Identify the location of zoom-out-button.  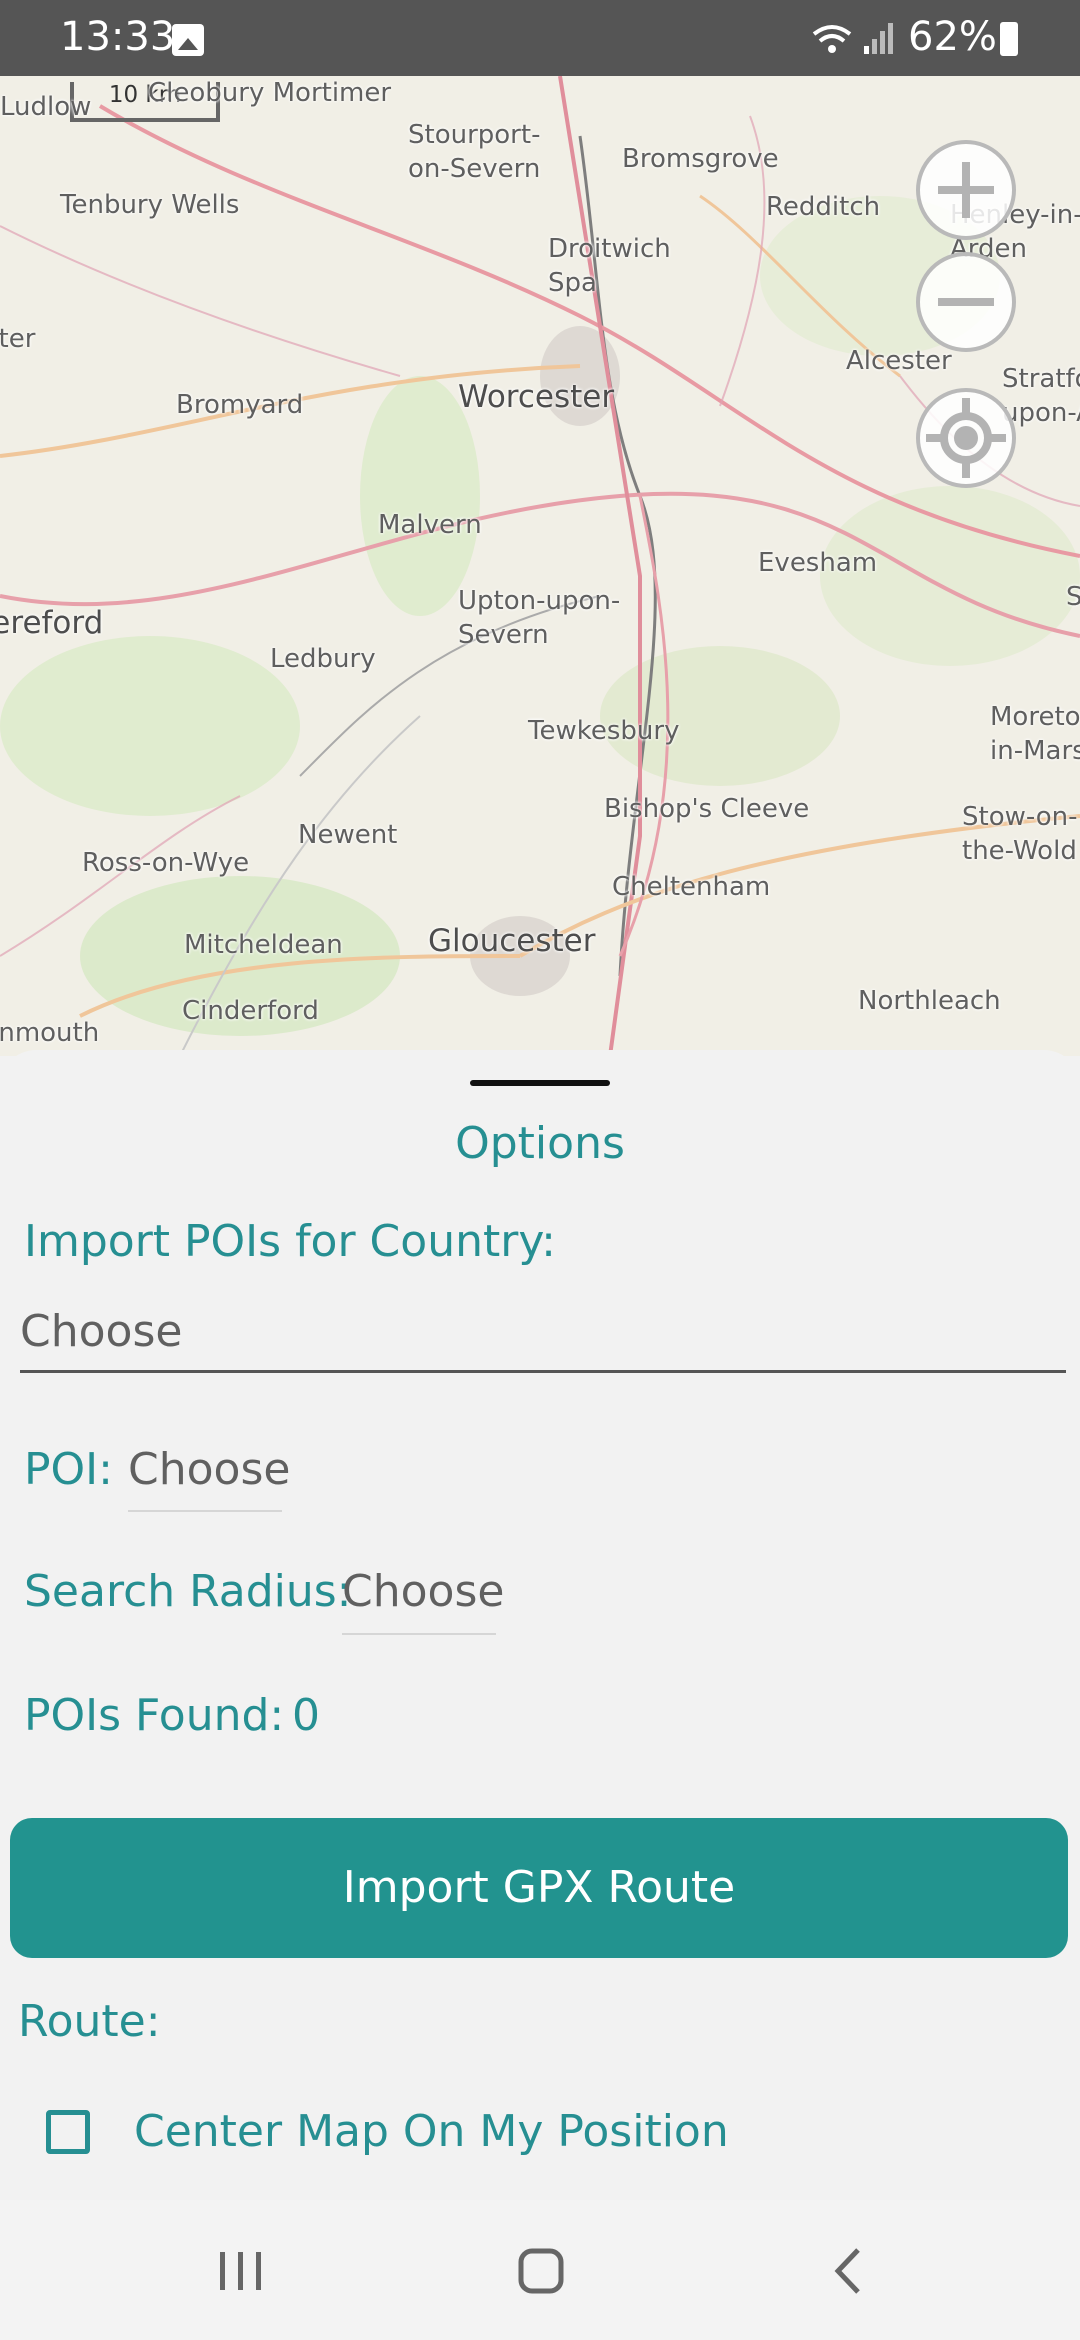
(966, 302).